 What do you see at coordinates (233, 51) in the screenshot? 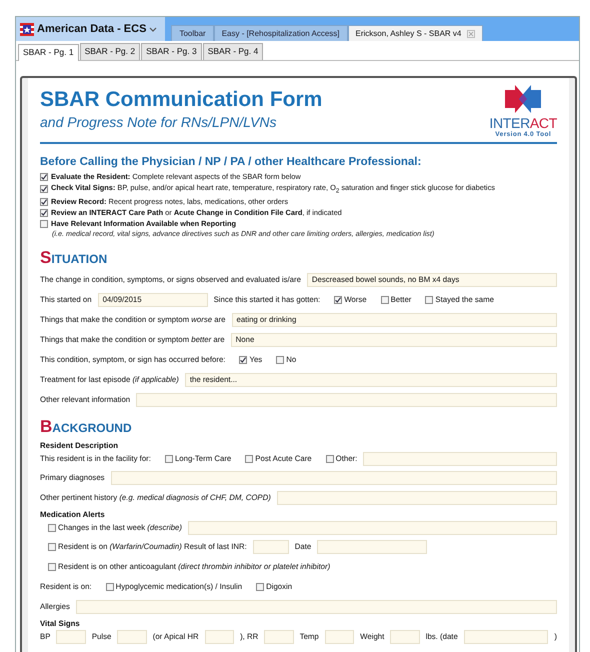
I see `page-tab: SBAR - Pg. 4` at bounding box center [233, 51].